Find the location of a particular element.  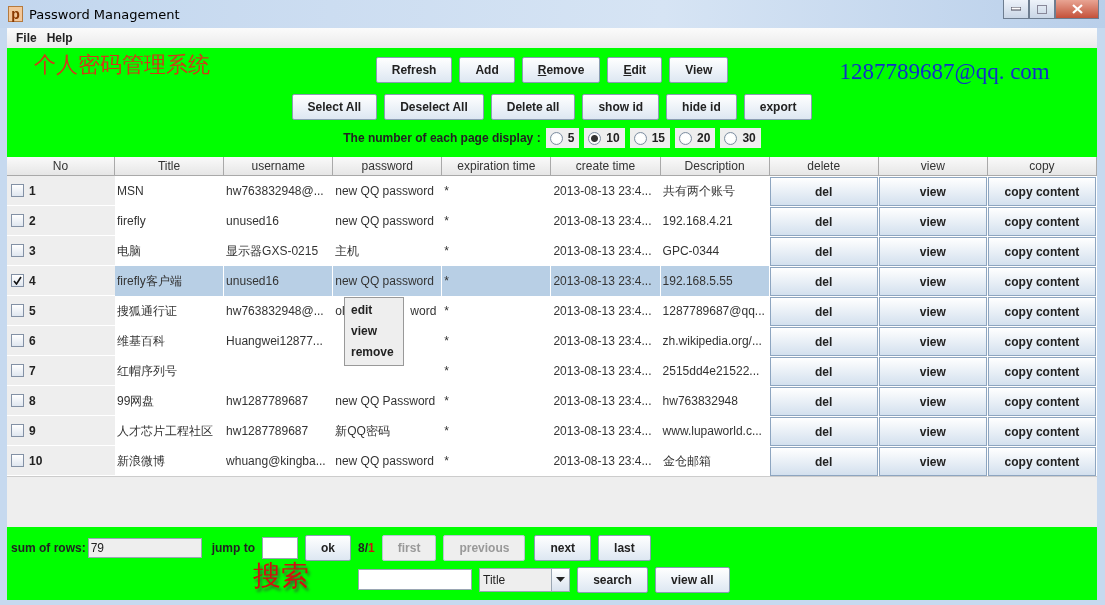

column-header: create time is located at coordinates (606, 166).